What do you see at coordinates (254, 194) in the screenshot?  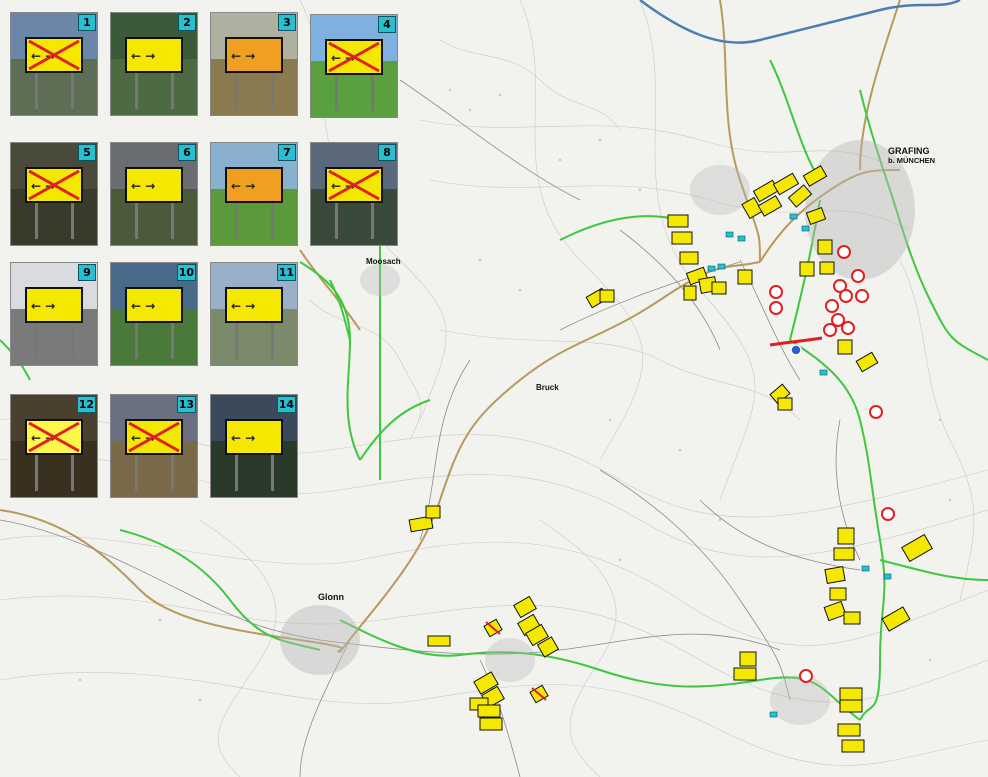 I see `sign-photo: ← → 7` at bounding box center [254, 194].